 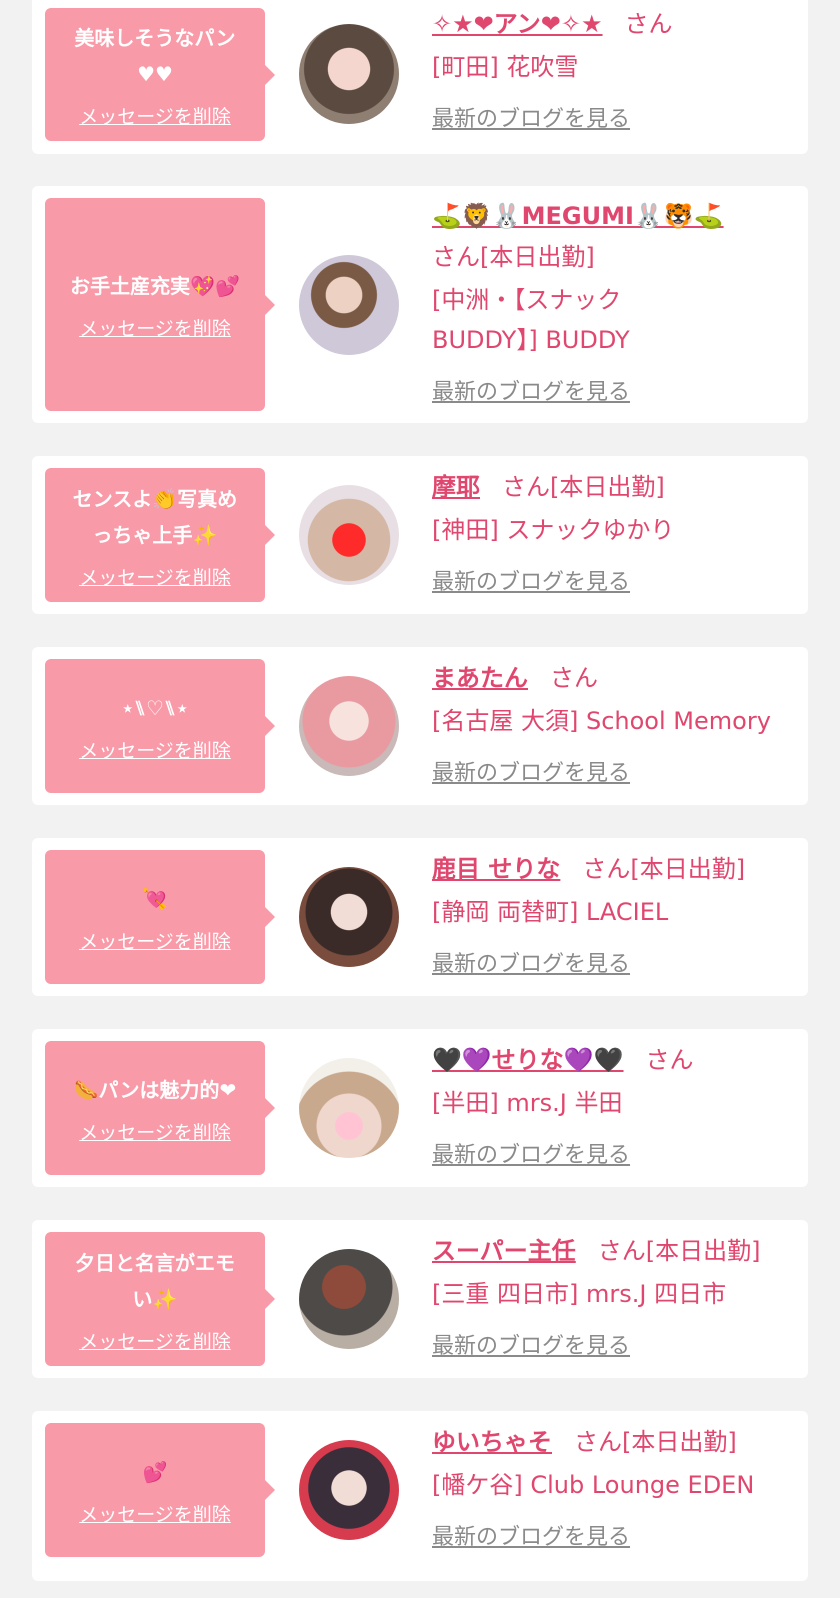 What do you see at coordinates (160, 726) in the screenshot?
I see `comment-bubble: ⋆⑊♡⑊⋆ メッセージを削除` at bounding box center [160, 726].